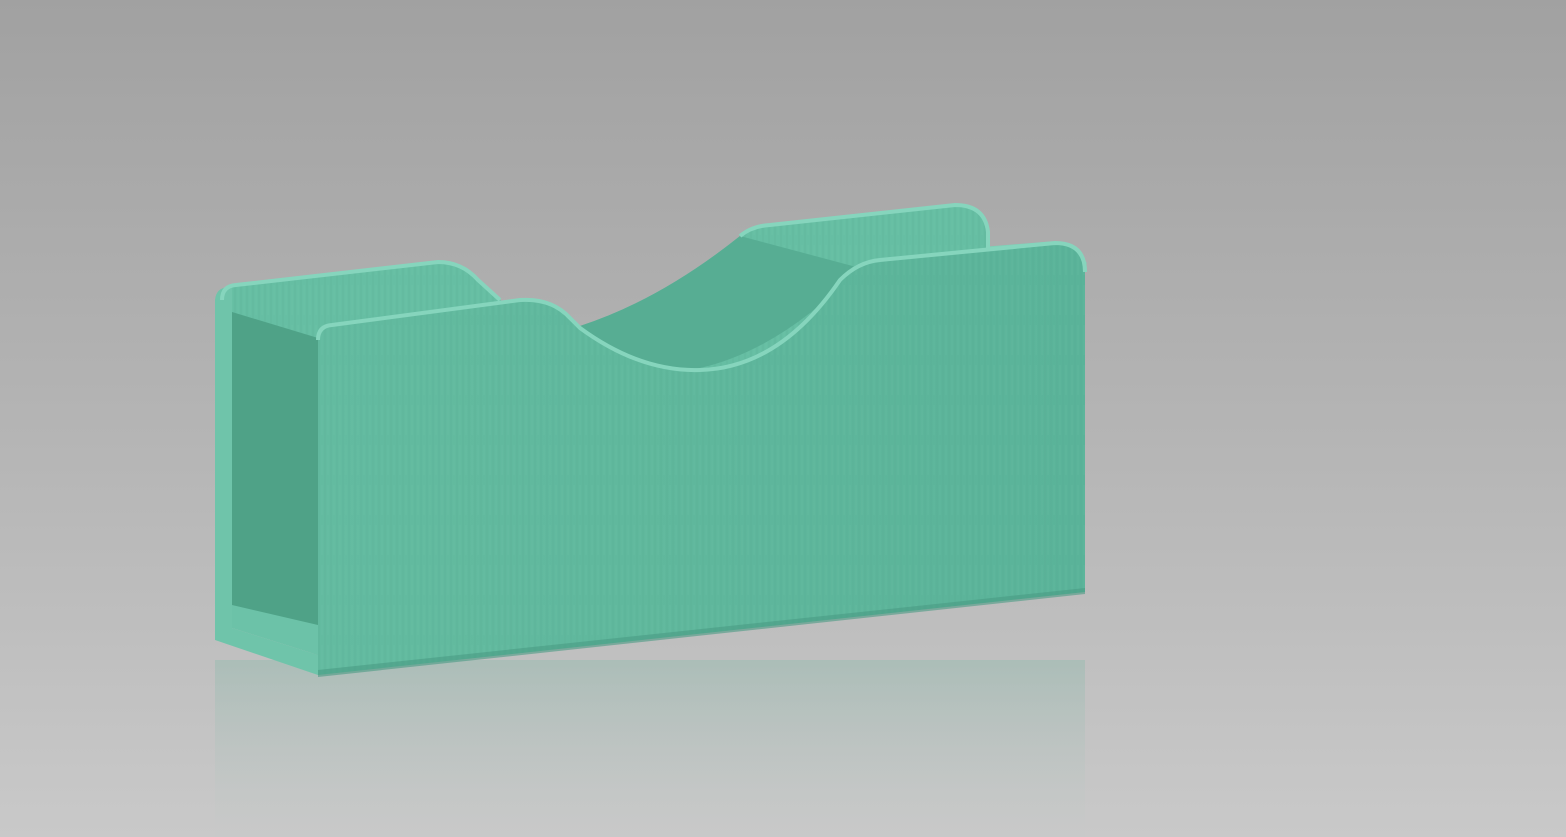 The image size is (1566, 837). Describe the element at coordinates (275, 483) in the screenshot. I see `left-interior` at that location.